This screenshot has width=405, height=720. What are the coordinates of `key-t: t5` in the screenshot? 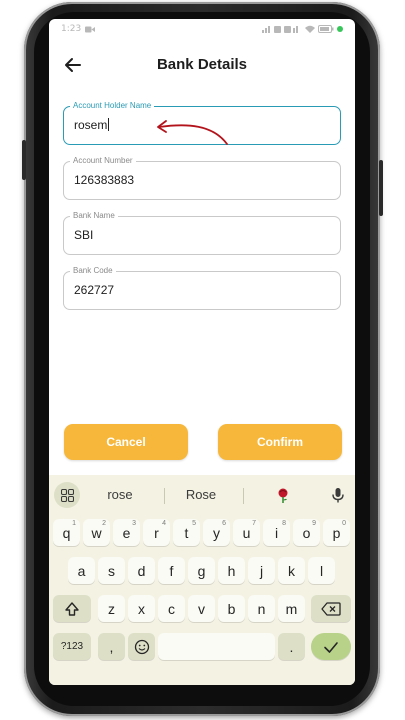 It's located at (186, 532).